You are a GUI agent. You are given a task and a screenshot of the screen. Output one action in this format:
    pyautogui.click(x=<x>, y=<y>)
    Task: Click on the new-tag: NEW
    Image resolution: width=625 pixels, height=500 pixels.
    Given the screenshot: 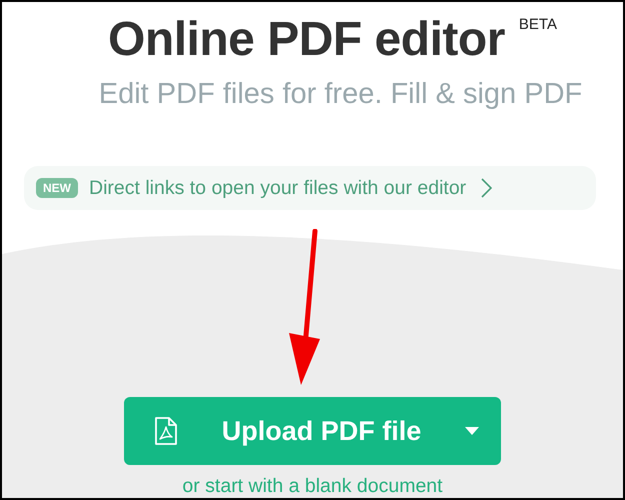 What is the action you would take?
    pyautogui.click(x=57, y=188)
    